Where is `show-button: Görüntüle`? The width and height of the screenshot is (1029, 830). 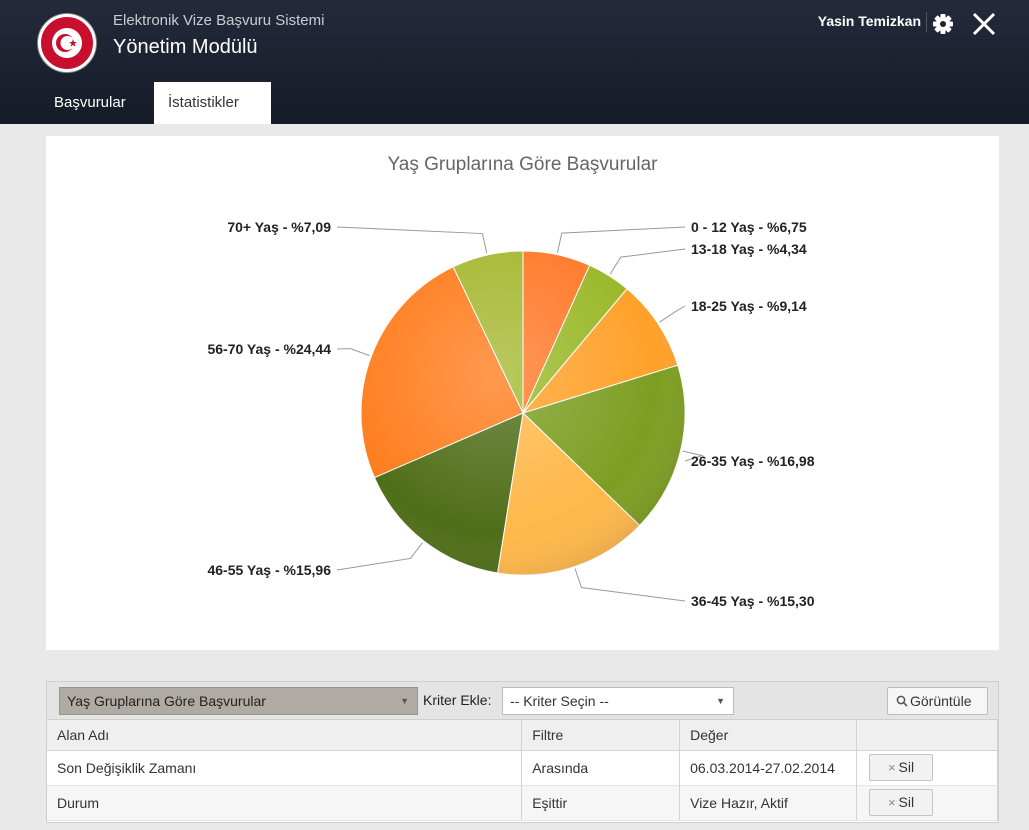 show-button: Görüntüle is located at coordinates (937, 701).